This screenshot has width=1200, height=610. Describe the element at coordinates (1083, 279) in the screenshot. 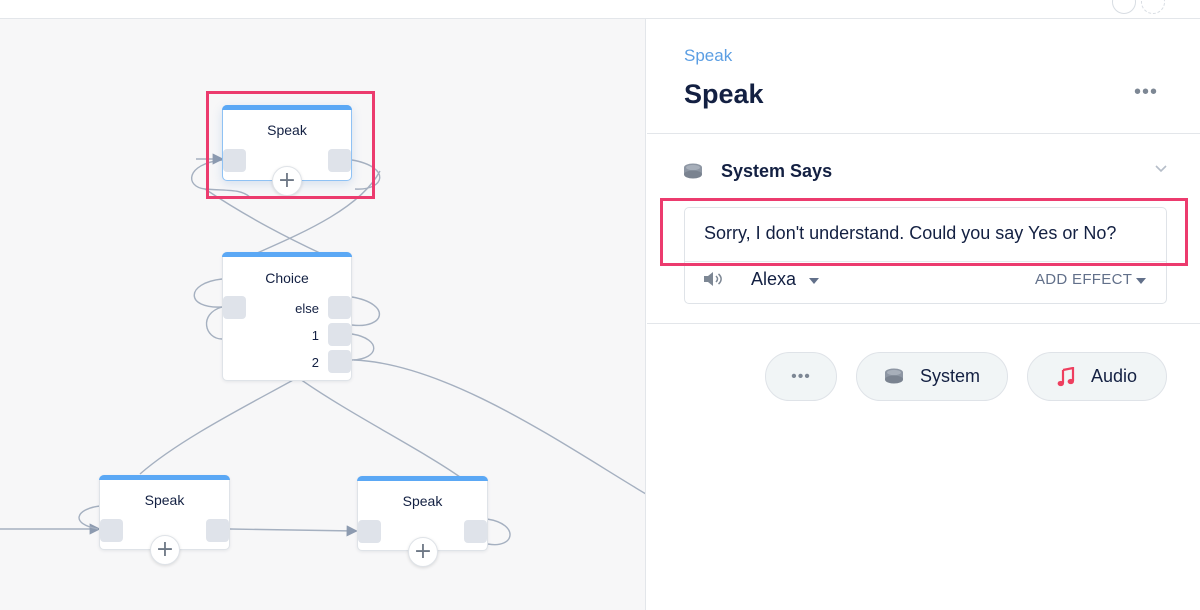

I see `add-effect-button: ADD EFFECT` at that location.